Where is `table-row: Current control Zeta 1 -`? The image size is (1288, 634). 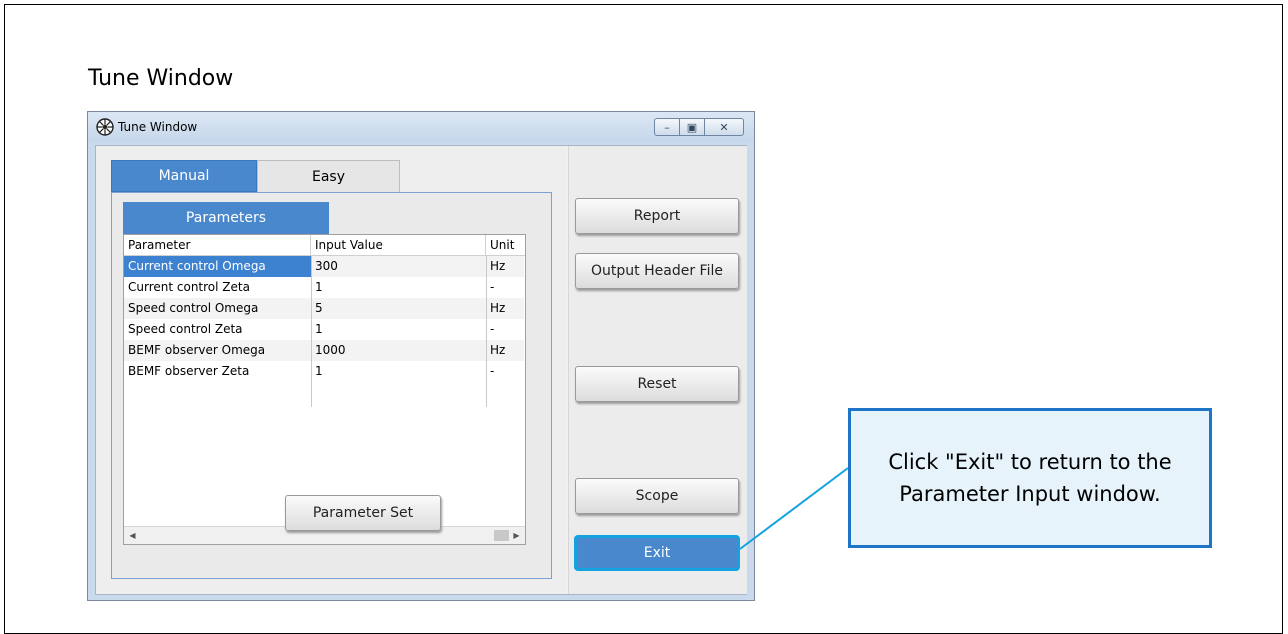 table-row: Current control Zeta 1 - is located at coordinates (324, 287).